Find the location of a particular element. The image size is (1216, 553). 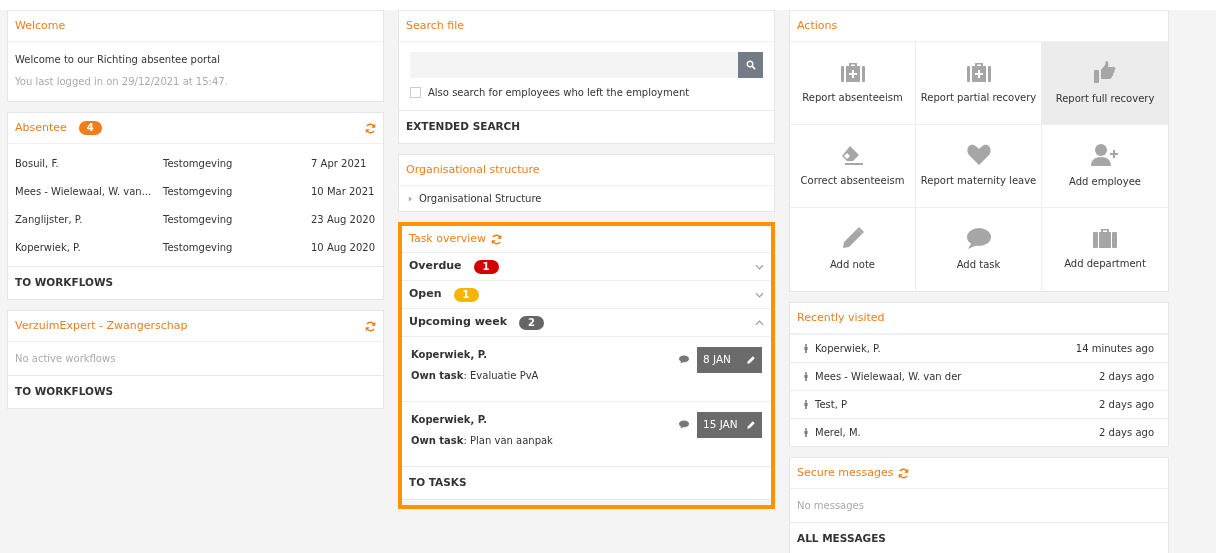

table-cell-text: 10 Mar 2021 is located at coordinates (343, 191).